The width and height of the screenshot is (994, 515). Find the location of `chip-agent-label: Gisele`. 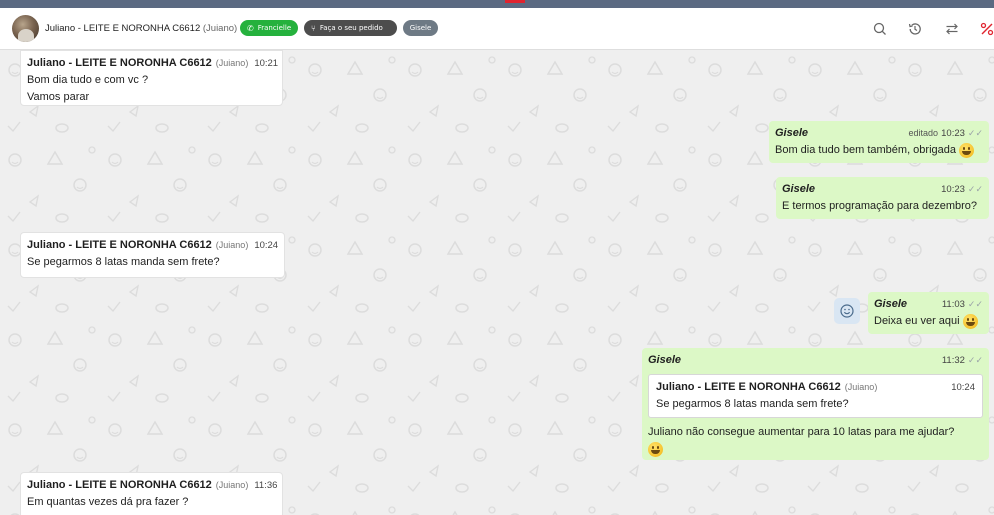

chip-agent-label: Gisele is located at coordinates (420, 28).